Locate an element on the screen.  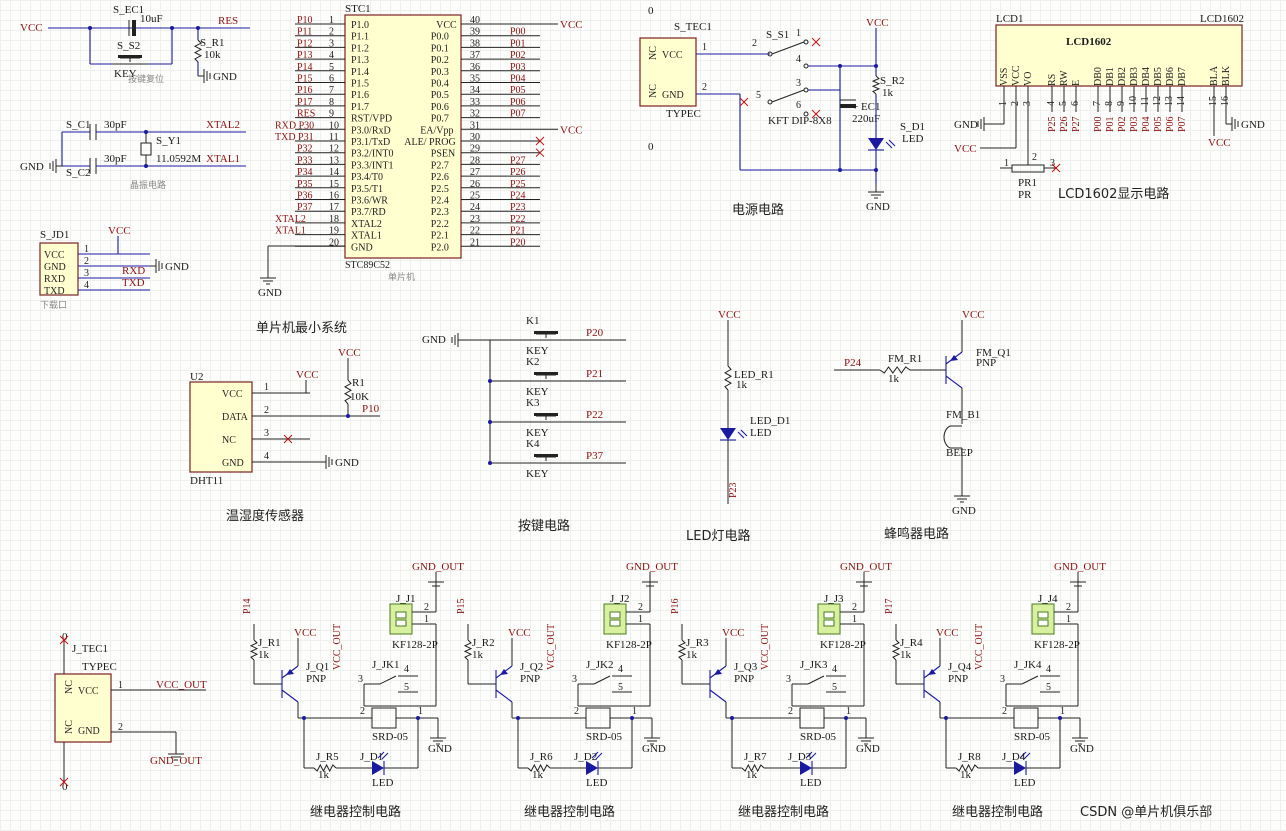
label: S_JD1 is located at coordinates (54, 235).